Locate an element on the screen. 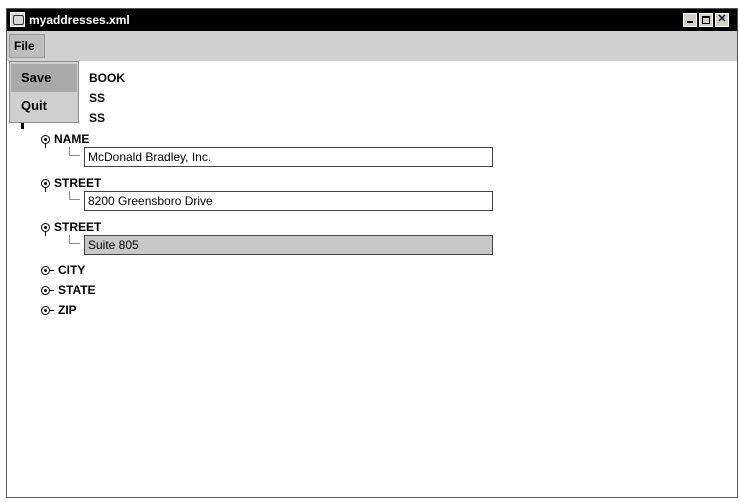 The height and width of the screenshot is (502, 740). minimize-icon is located at coordinates (690, 20).